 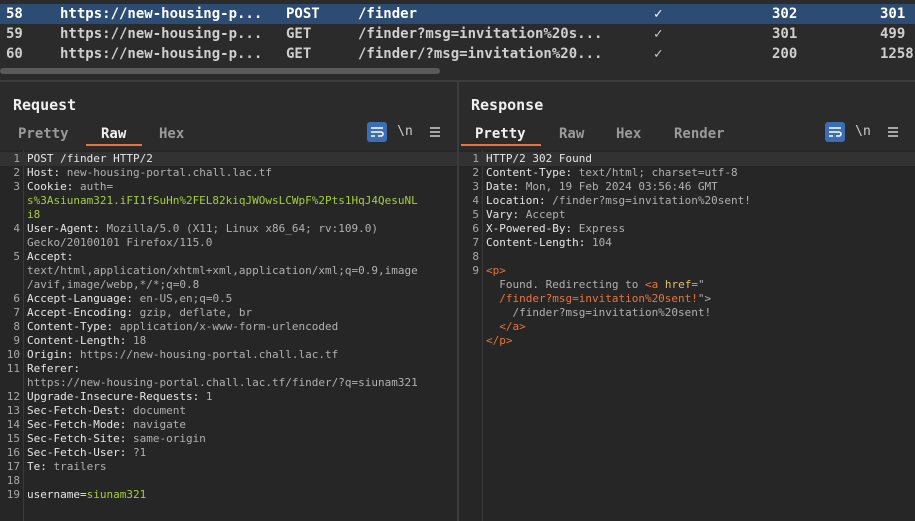 I want to click on line-text: HTTP/2 302 Found, so click(x=539, y=158).